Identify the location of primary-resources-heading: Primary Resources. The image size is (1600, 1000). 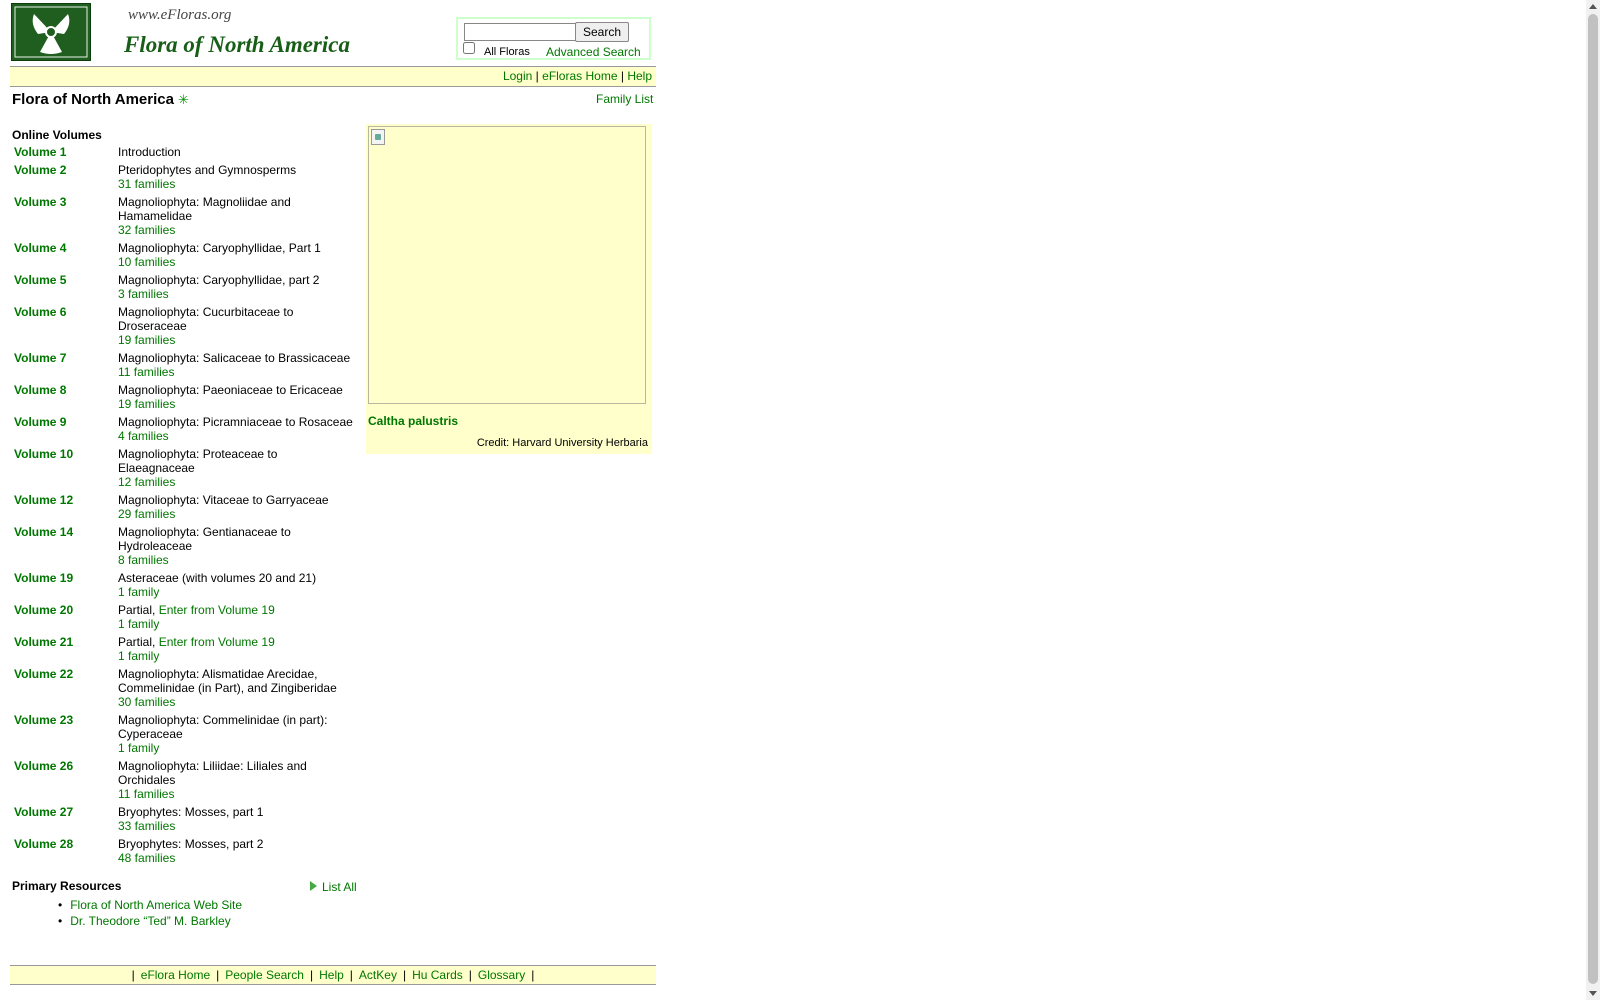
(67, 886).